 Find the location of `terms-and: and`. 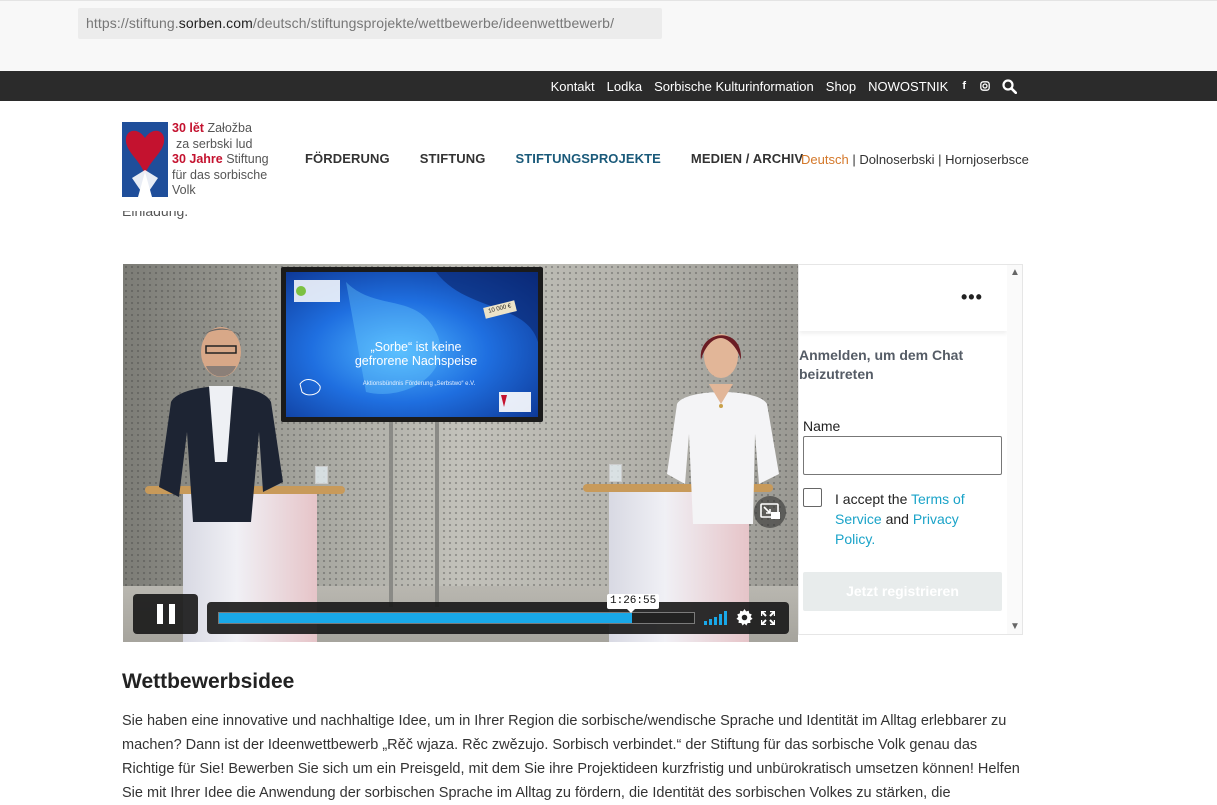

terms-and: and is located at coordinates (897, 519).